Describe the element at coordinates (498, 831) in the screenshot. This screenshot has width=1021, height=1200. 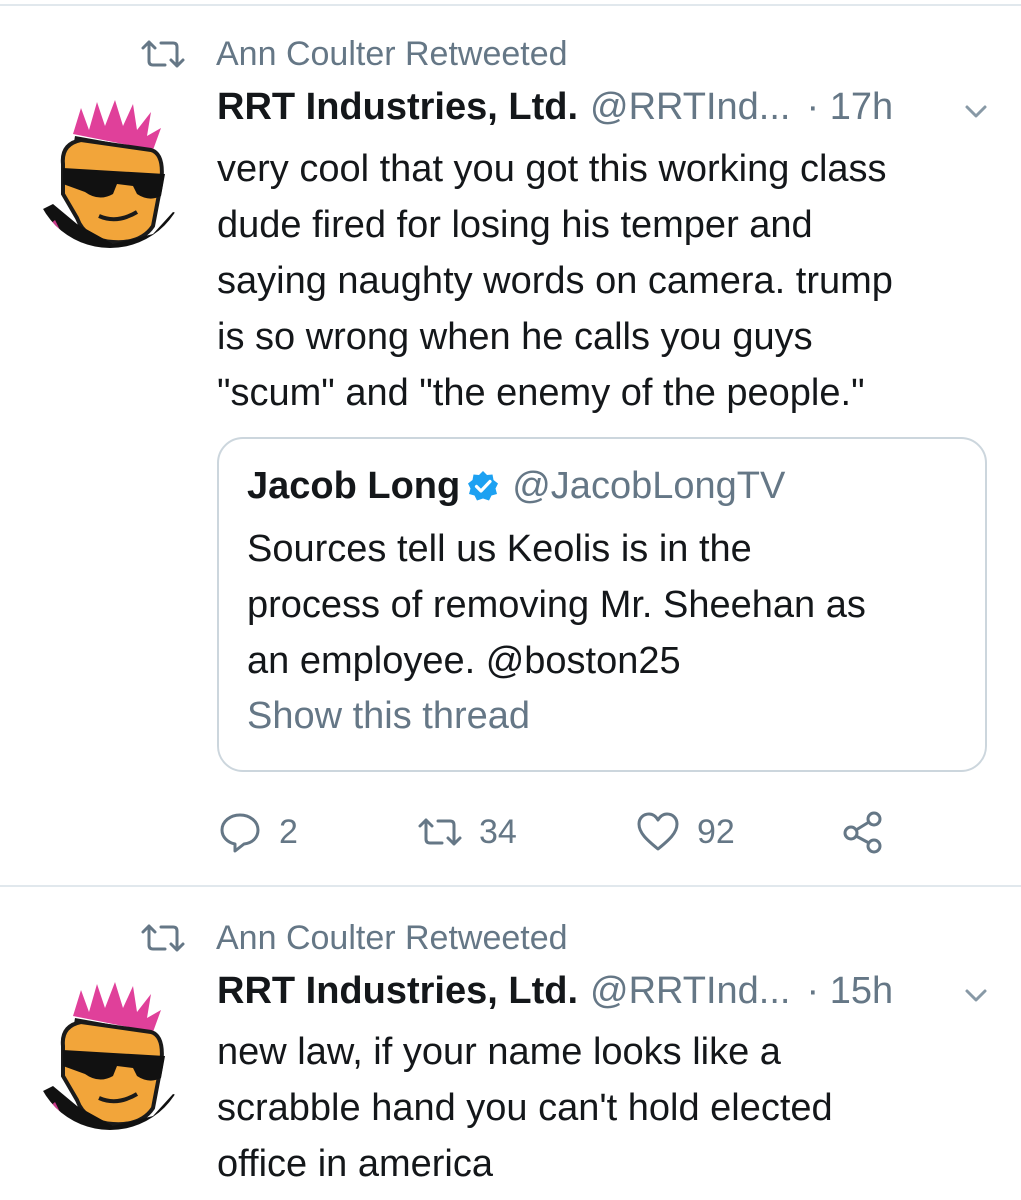
I see `retweet-count: 34` at that location.